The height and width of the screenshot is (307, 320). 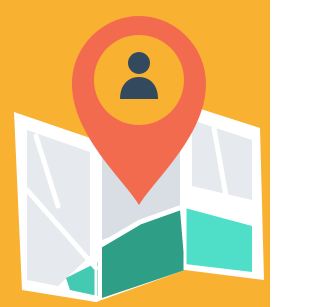 What do you see at coordinates (139, 63) in the screenshot?
I see `user-head` at bounding box center [139, 63].